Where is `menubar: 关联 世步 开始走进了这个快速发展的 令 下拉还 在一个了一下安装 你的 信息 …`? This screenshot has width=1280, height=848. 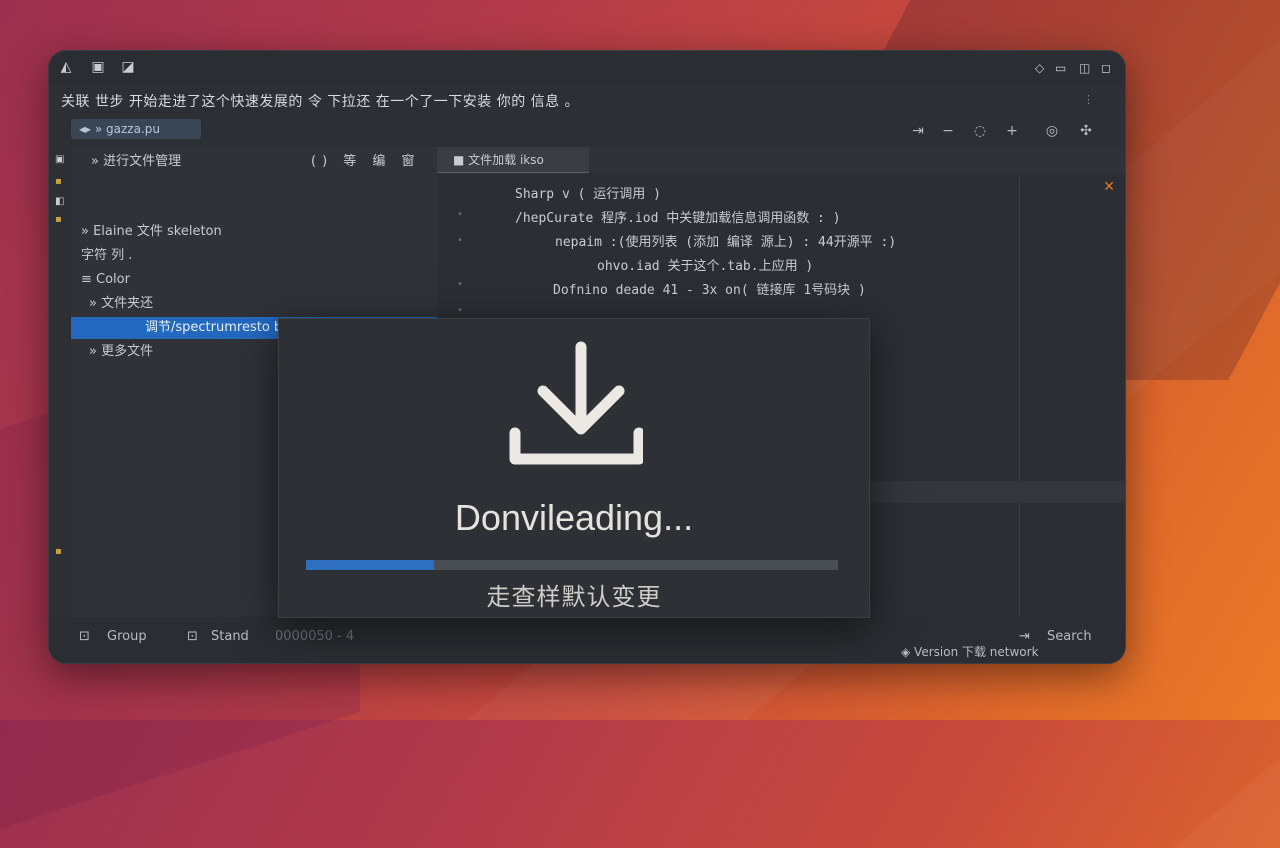 menubar: 关联 世步 开始走进了这个快速发展的 令 下拉还 在一个了一下安装 你的 信息 … is located at coordinates (587, 100).